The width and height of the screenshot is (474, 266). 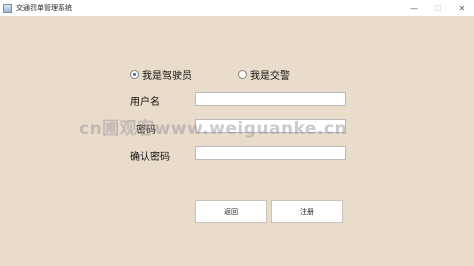 What do you see at coordinates (167, 76) in the screenshot?
I see `radio-driver-label: 我是驾驶员` at bounding box center [167, 76].